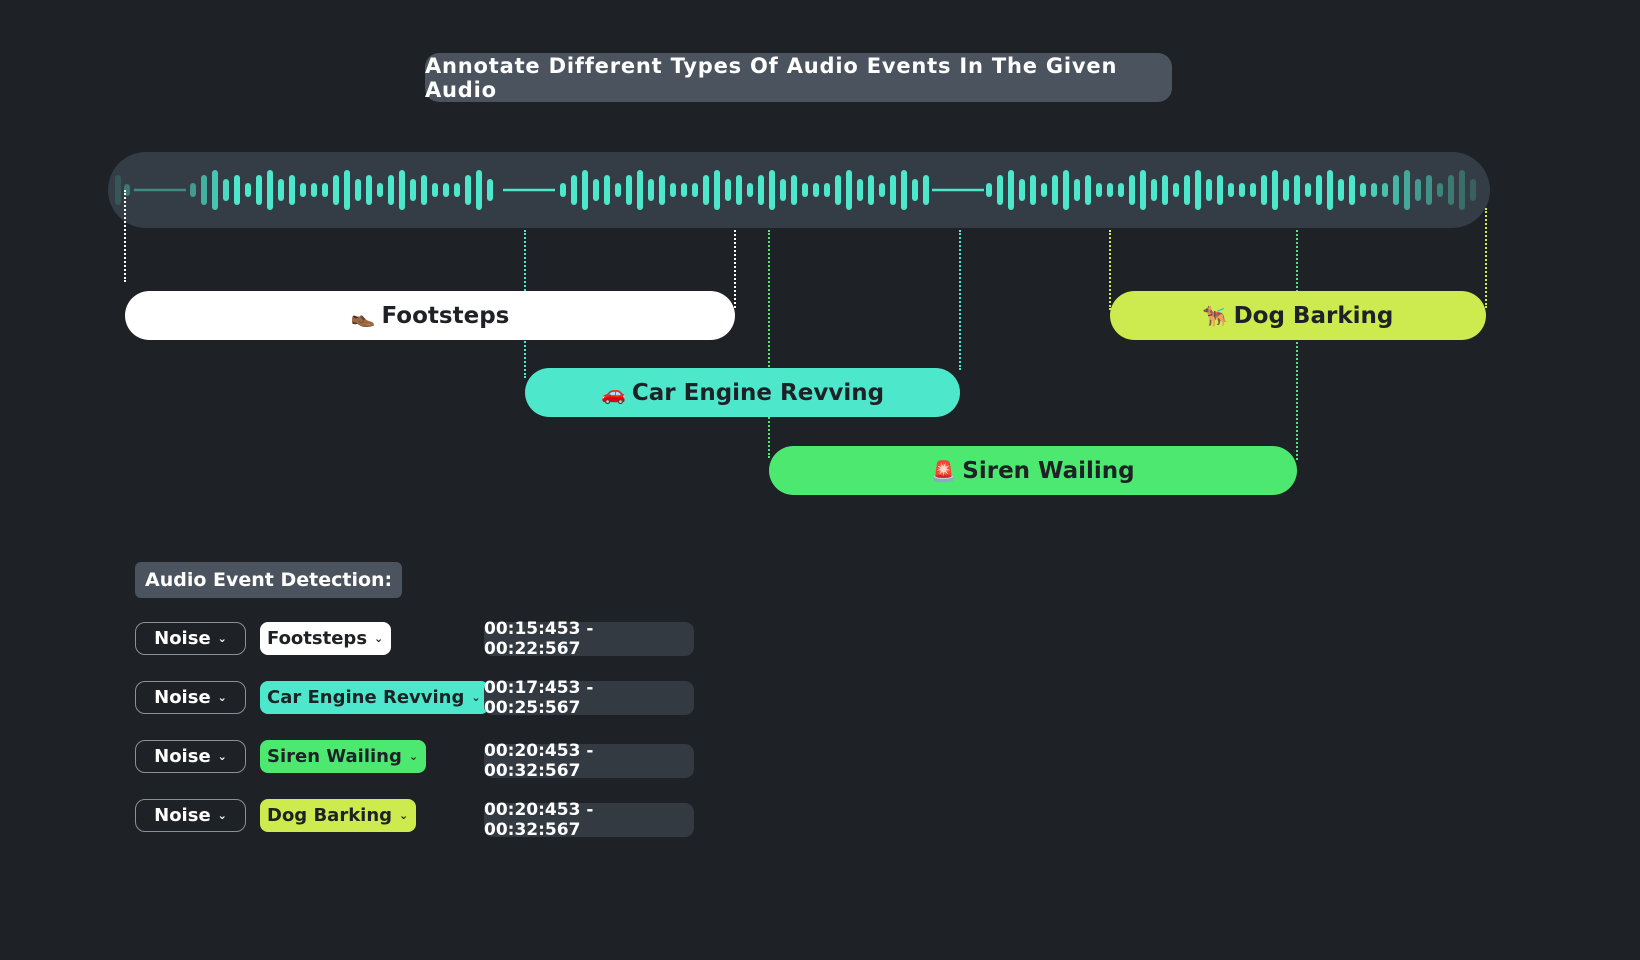  What do you see at coordinates (1110, 270) in the screenshot?
I see `dog-start-guide` at bounding box center [1110, 270].